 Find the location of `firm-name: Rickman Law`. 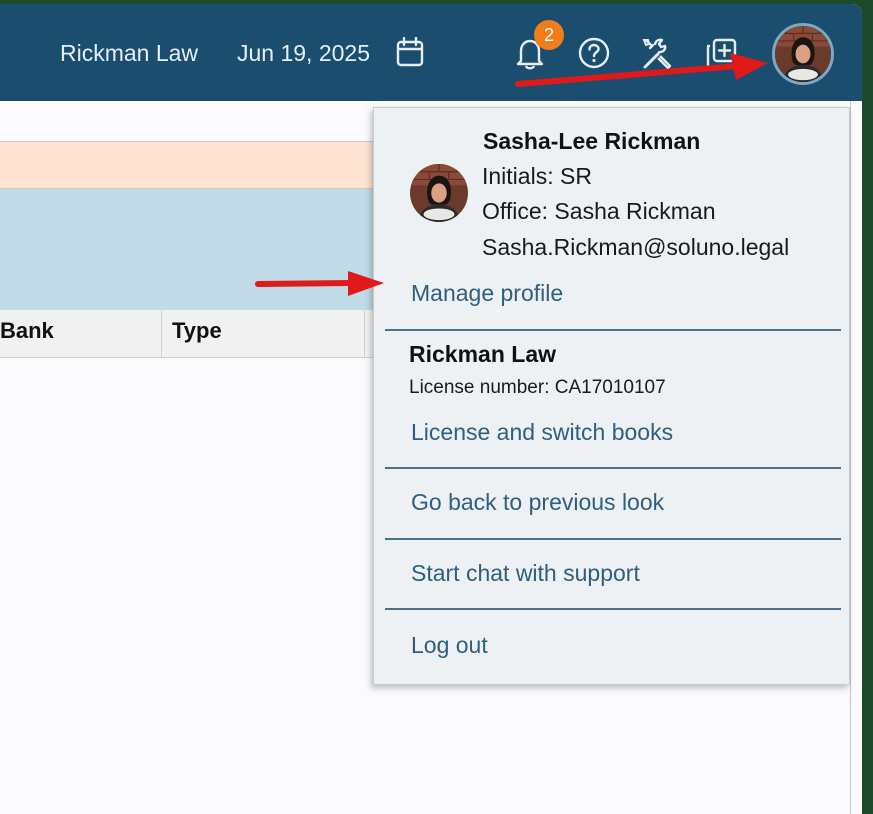

firm-name: Rickman Law is located at coordinates (129, 53).